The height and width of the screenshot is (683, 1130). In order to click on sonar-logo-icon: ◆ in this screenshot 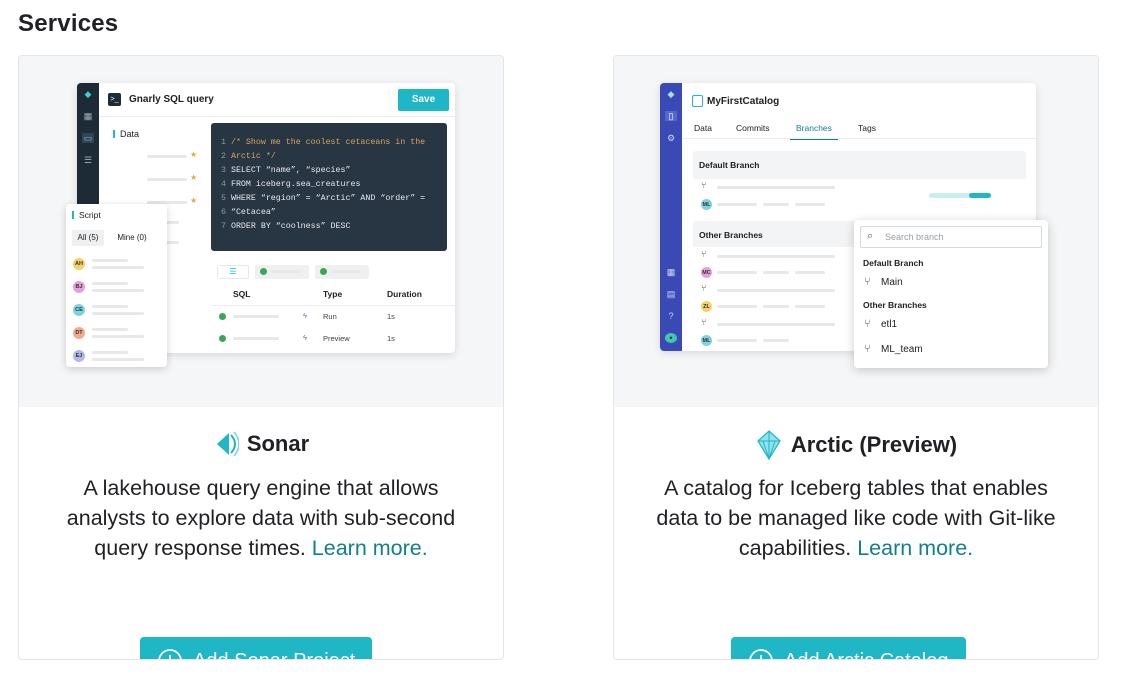, I will do `click(88, 94)`.